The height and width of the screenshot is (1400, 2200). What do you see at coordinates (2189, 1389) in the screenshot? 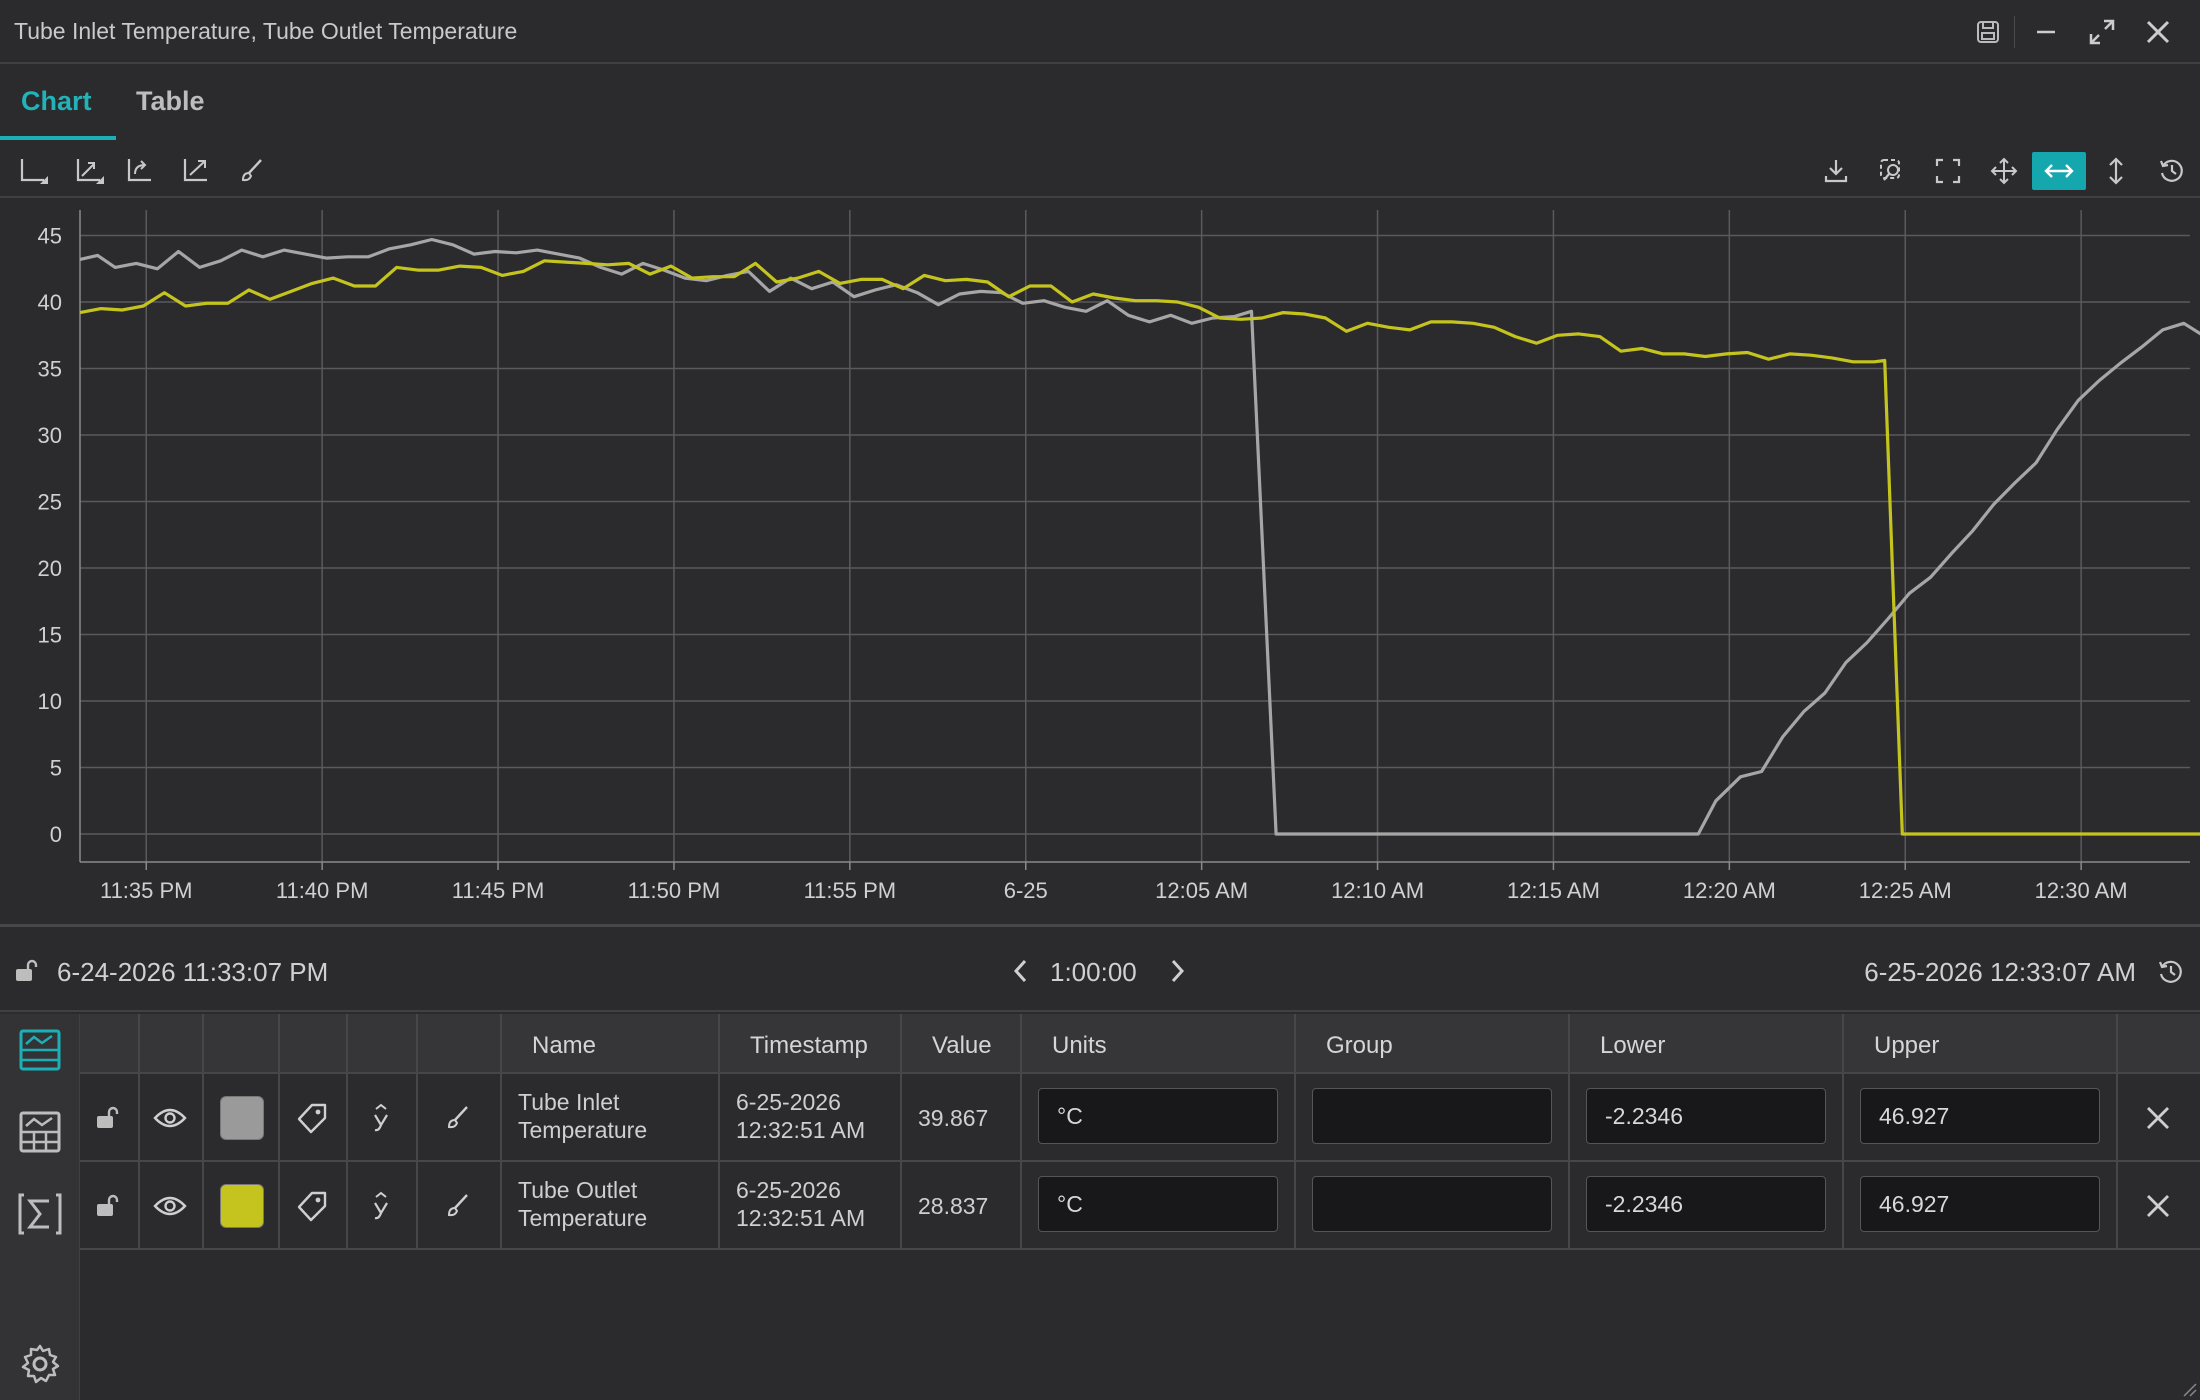
I see `resize-grip-icon` at bounding box center [2189, 1389].